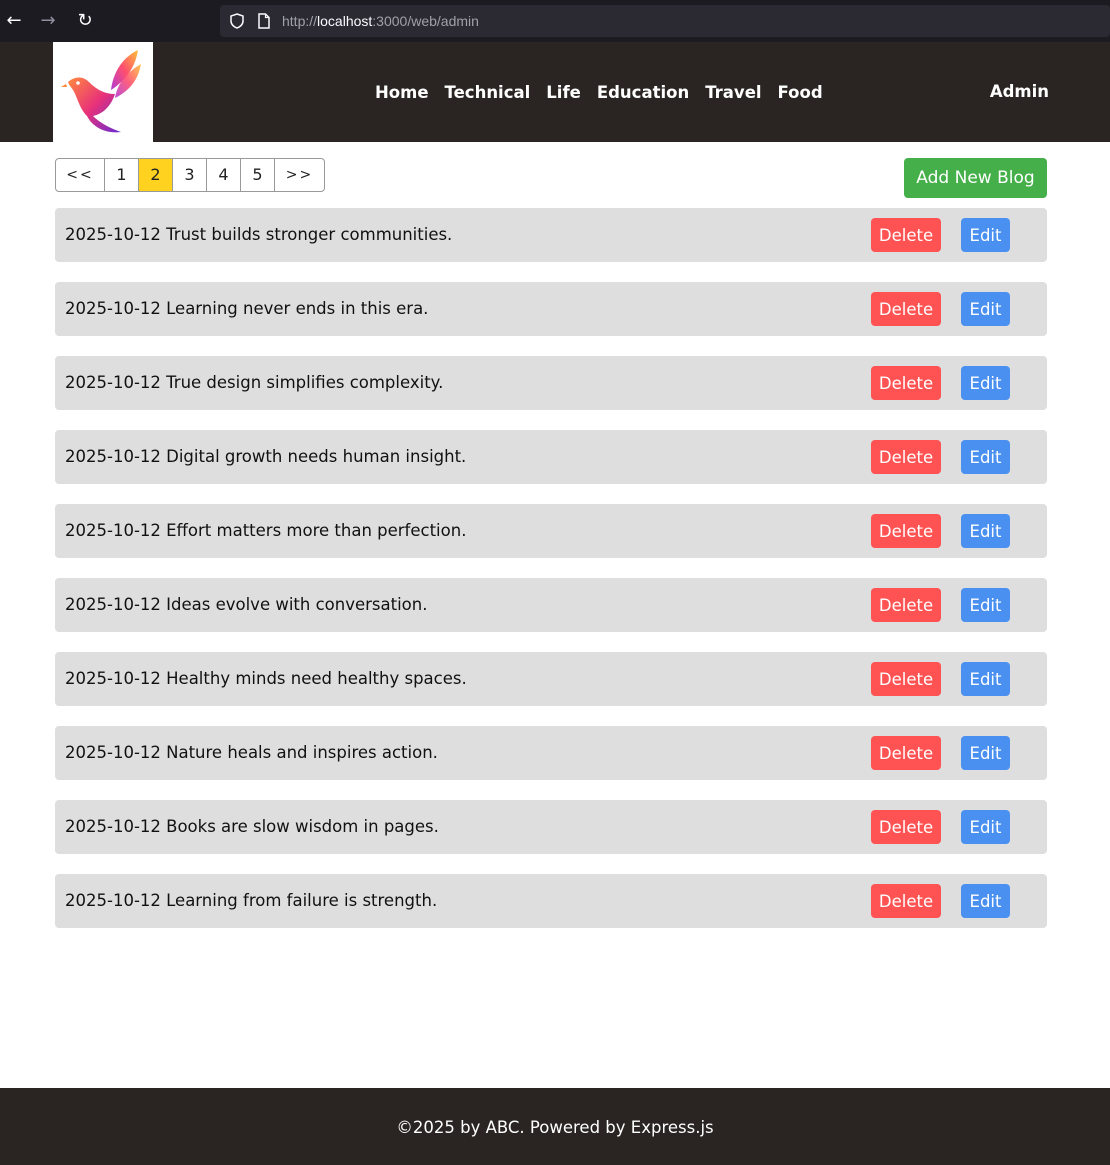  I want to click on page-next-button: >>, so click(299, 175).